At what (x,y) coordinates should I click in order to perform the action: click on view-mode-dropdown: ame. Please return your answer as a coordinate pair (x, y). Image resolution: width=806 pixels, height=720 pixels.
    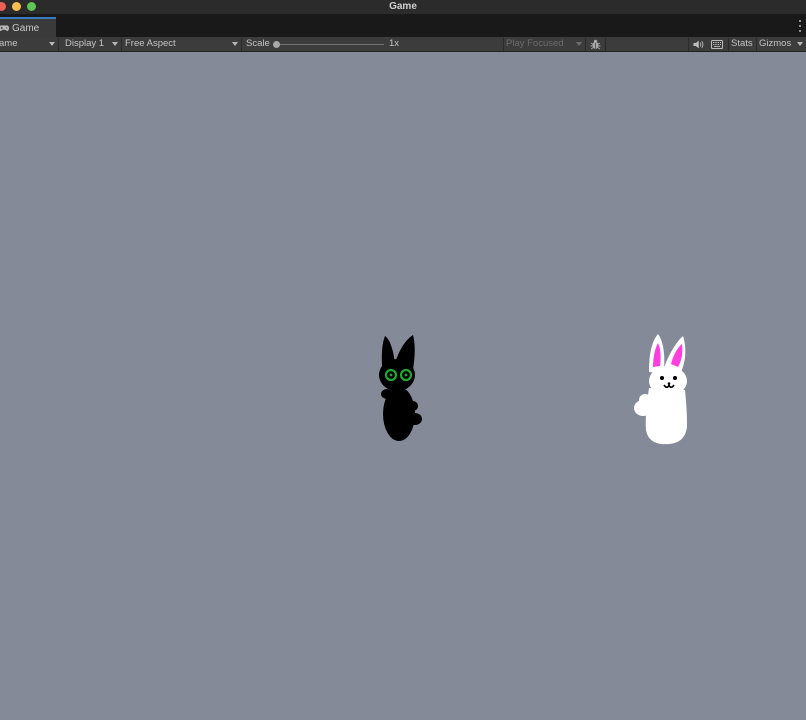
    Looking at the image, I should click on (28, 44).